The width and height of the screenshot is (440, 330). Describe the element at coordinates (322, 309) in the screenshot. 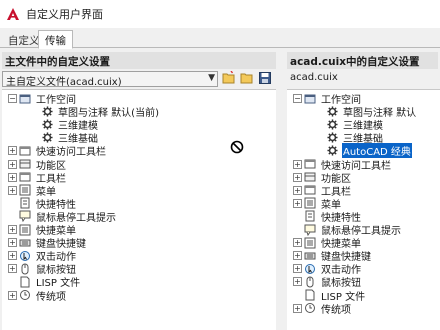

I see `right-tree-item: + 传统项` at that location.